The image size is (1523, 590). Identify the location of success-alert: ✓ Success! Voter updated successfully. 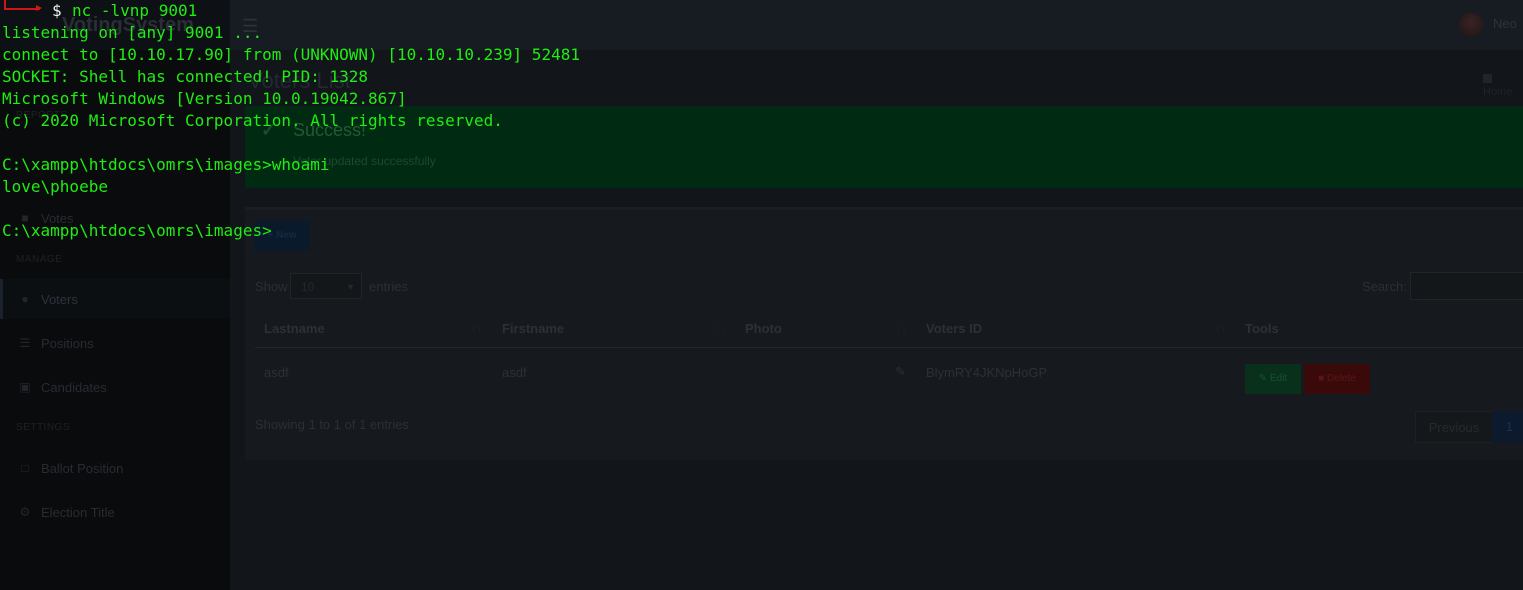
(884, 147).